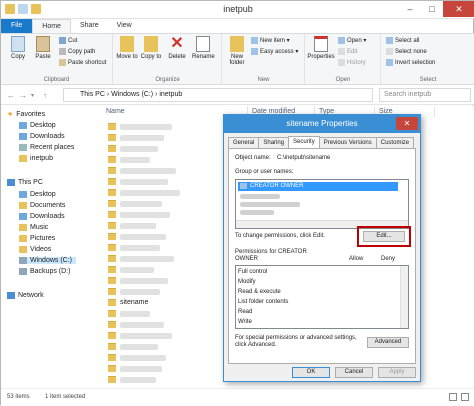 The width and height of the screenshot is (474, 406). What do you see at coordinates (318, 186) in the screenshot?
I see `list-item-creator-owner: CREATOR OWNER` at bounding box center [318, 186].